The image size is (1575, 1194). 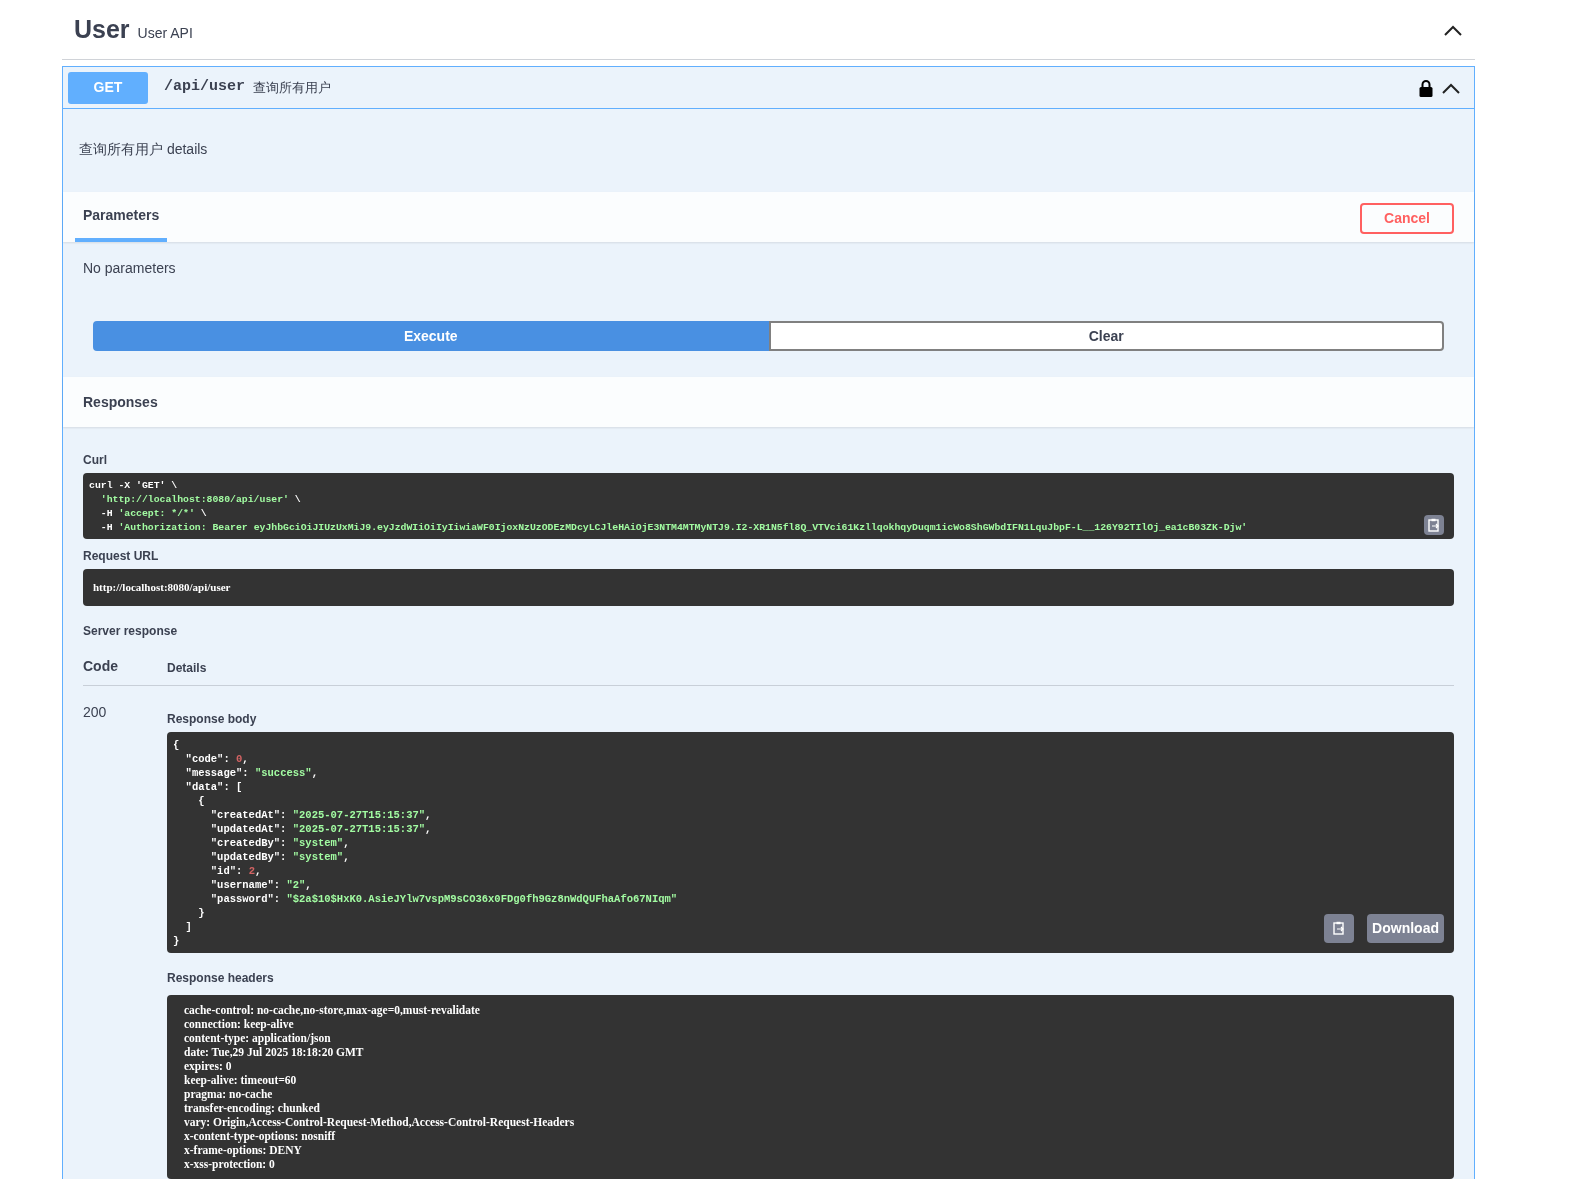 What do you see at coordinates (204, 87) in the screenshot?
I see `endpoint-path: /api/user` at bounding box center [204, 87].